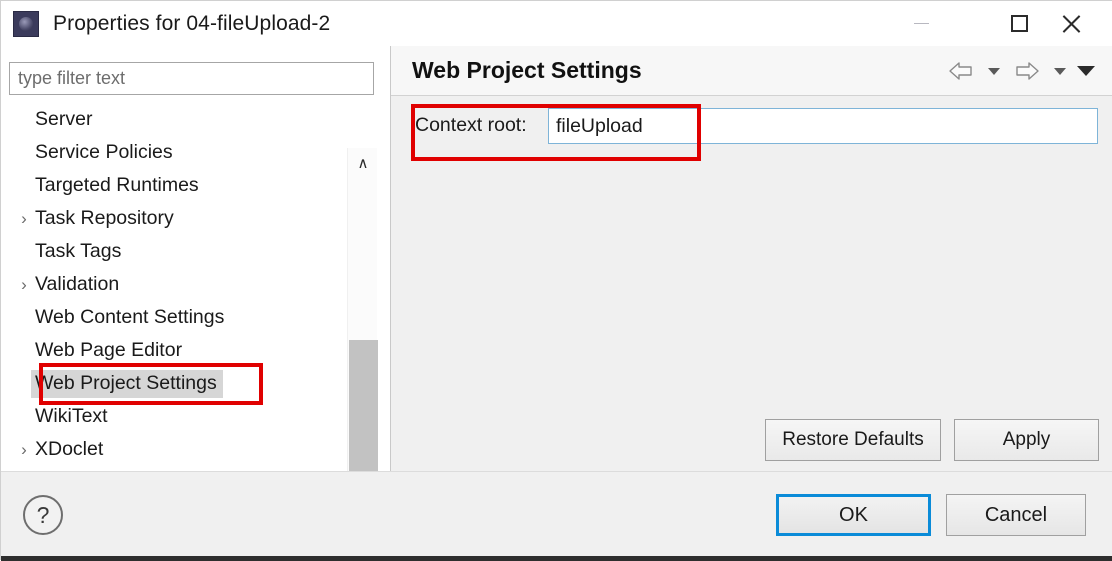 This screenshot has height=561, width=1112. Describe the element at coordinates (174, 449) in the screenshot. I see `tree-item-xdoclet: › XDoclet` at that location.